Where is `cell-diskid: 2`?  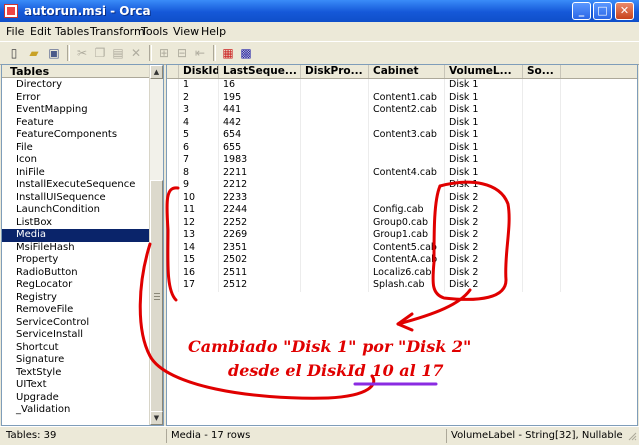
cell-diskid: 2 is located at coordinates (199, 97).